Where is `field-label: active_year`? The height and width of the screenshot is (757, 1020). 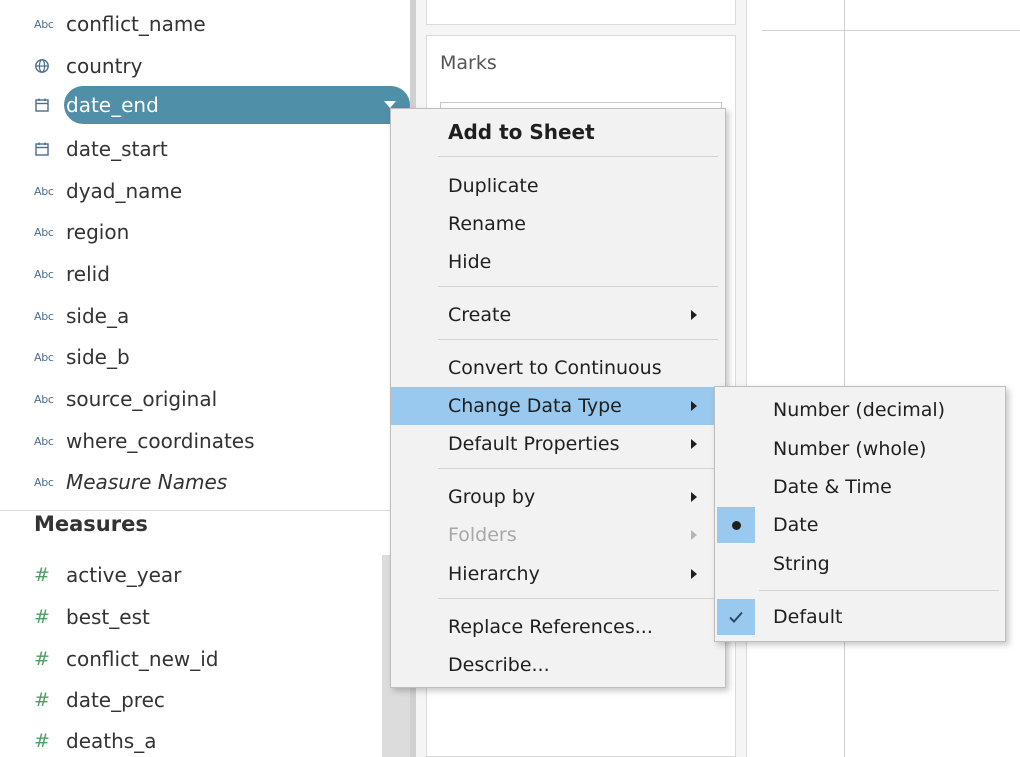 field-label: active_year is located at coordinates (124, 575).